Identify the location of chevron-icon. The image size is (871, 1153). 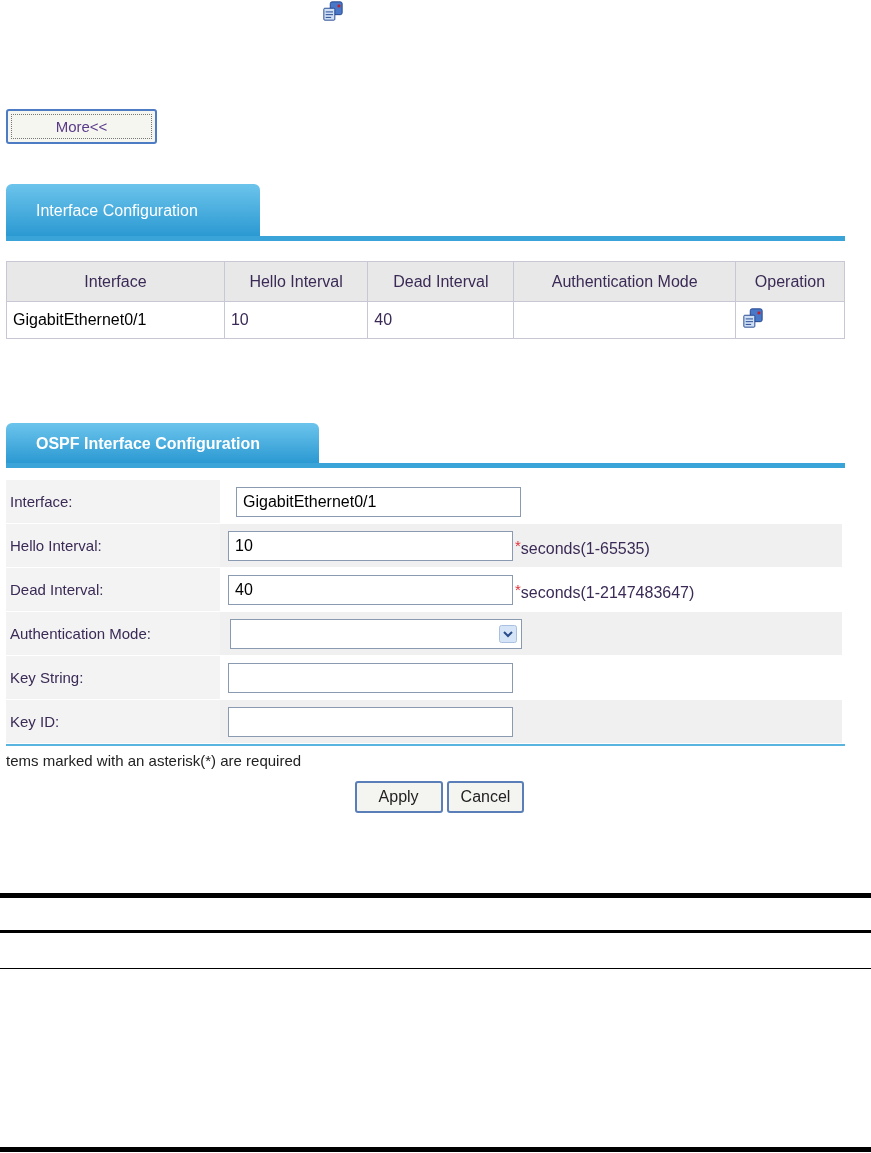
(508, 633).